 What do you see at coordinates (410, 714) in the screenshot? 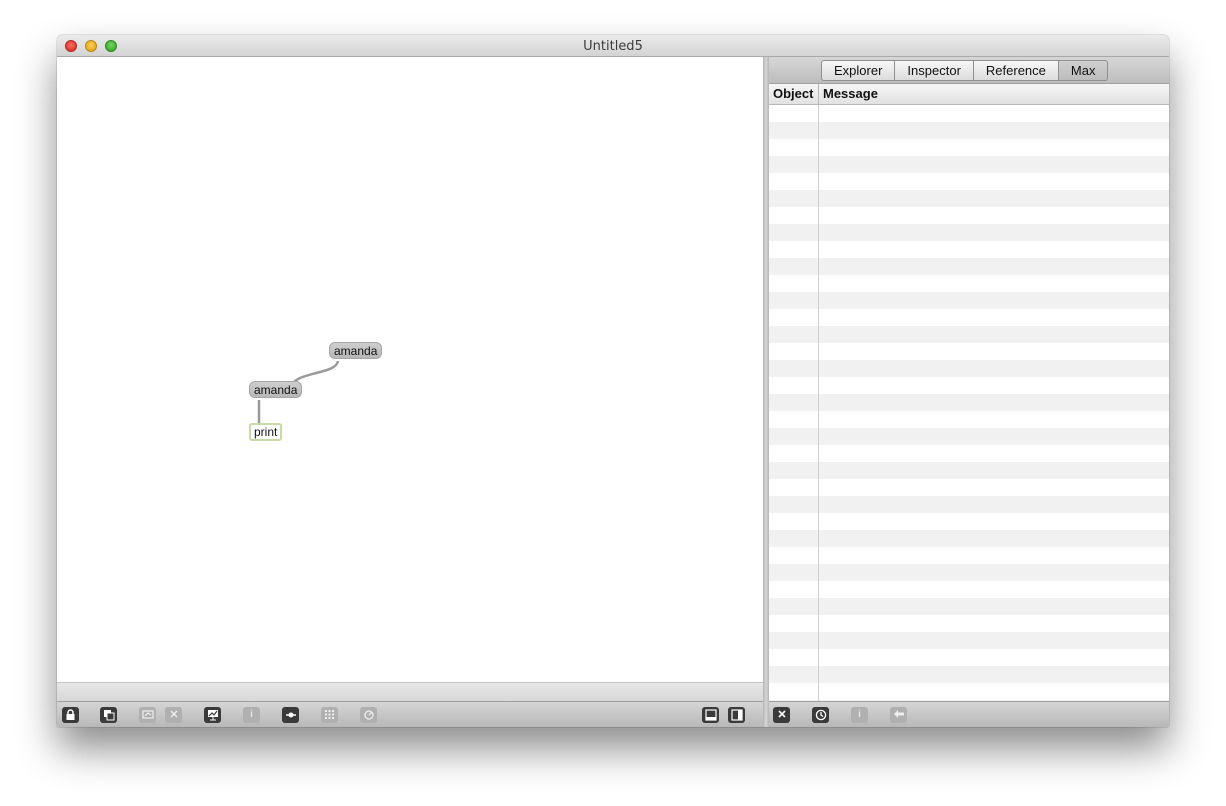
I see `patcher-toolbar: i` at bounding box center [410, 714].